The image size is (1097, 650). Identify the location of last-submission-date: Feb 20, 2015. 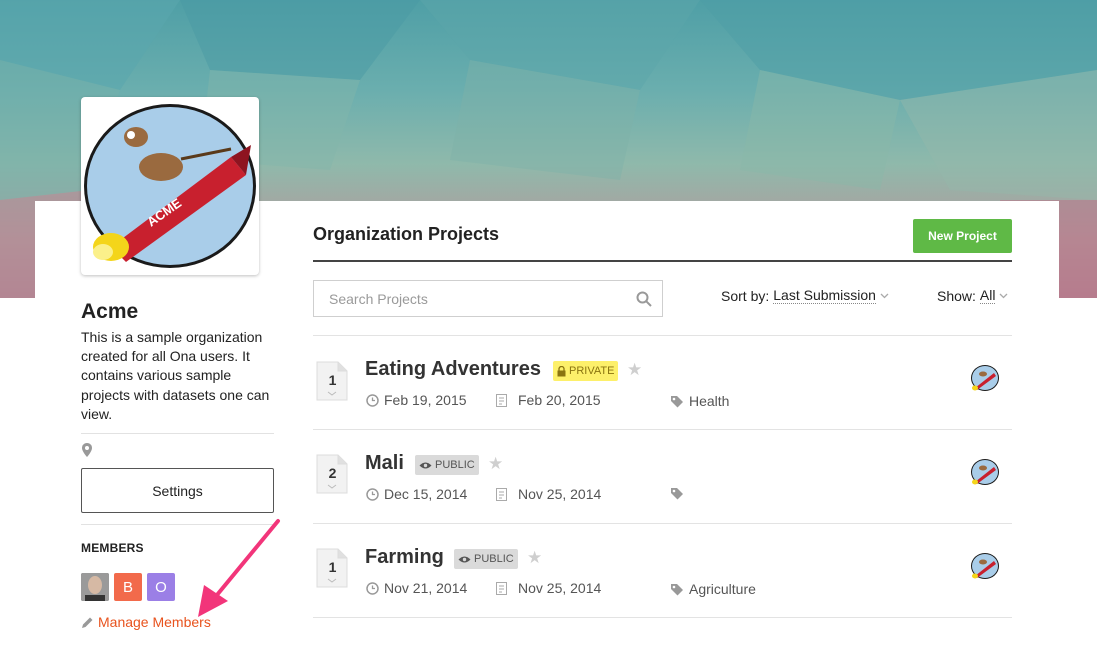
(548, 400).